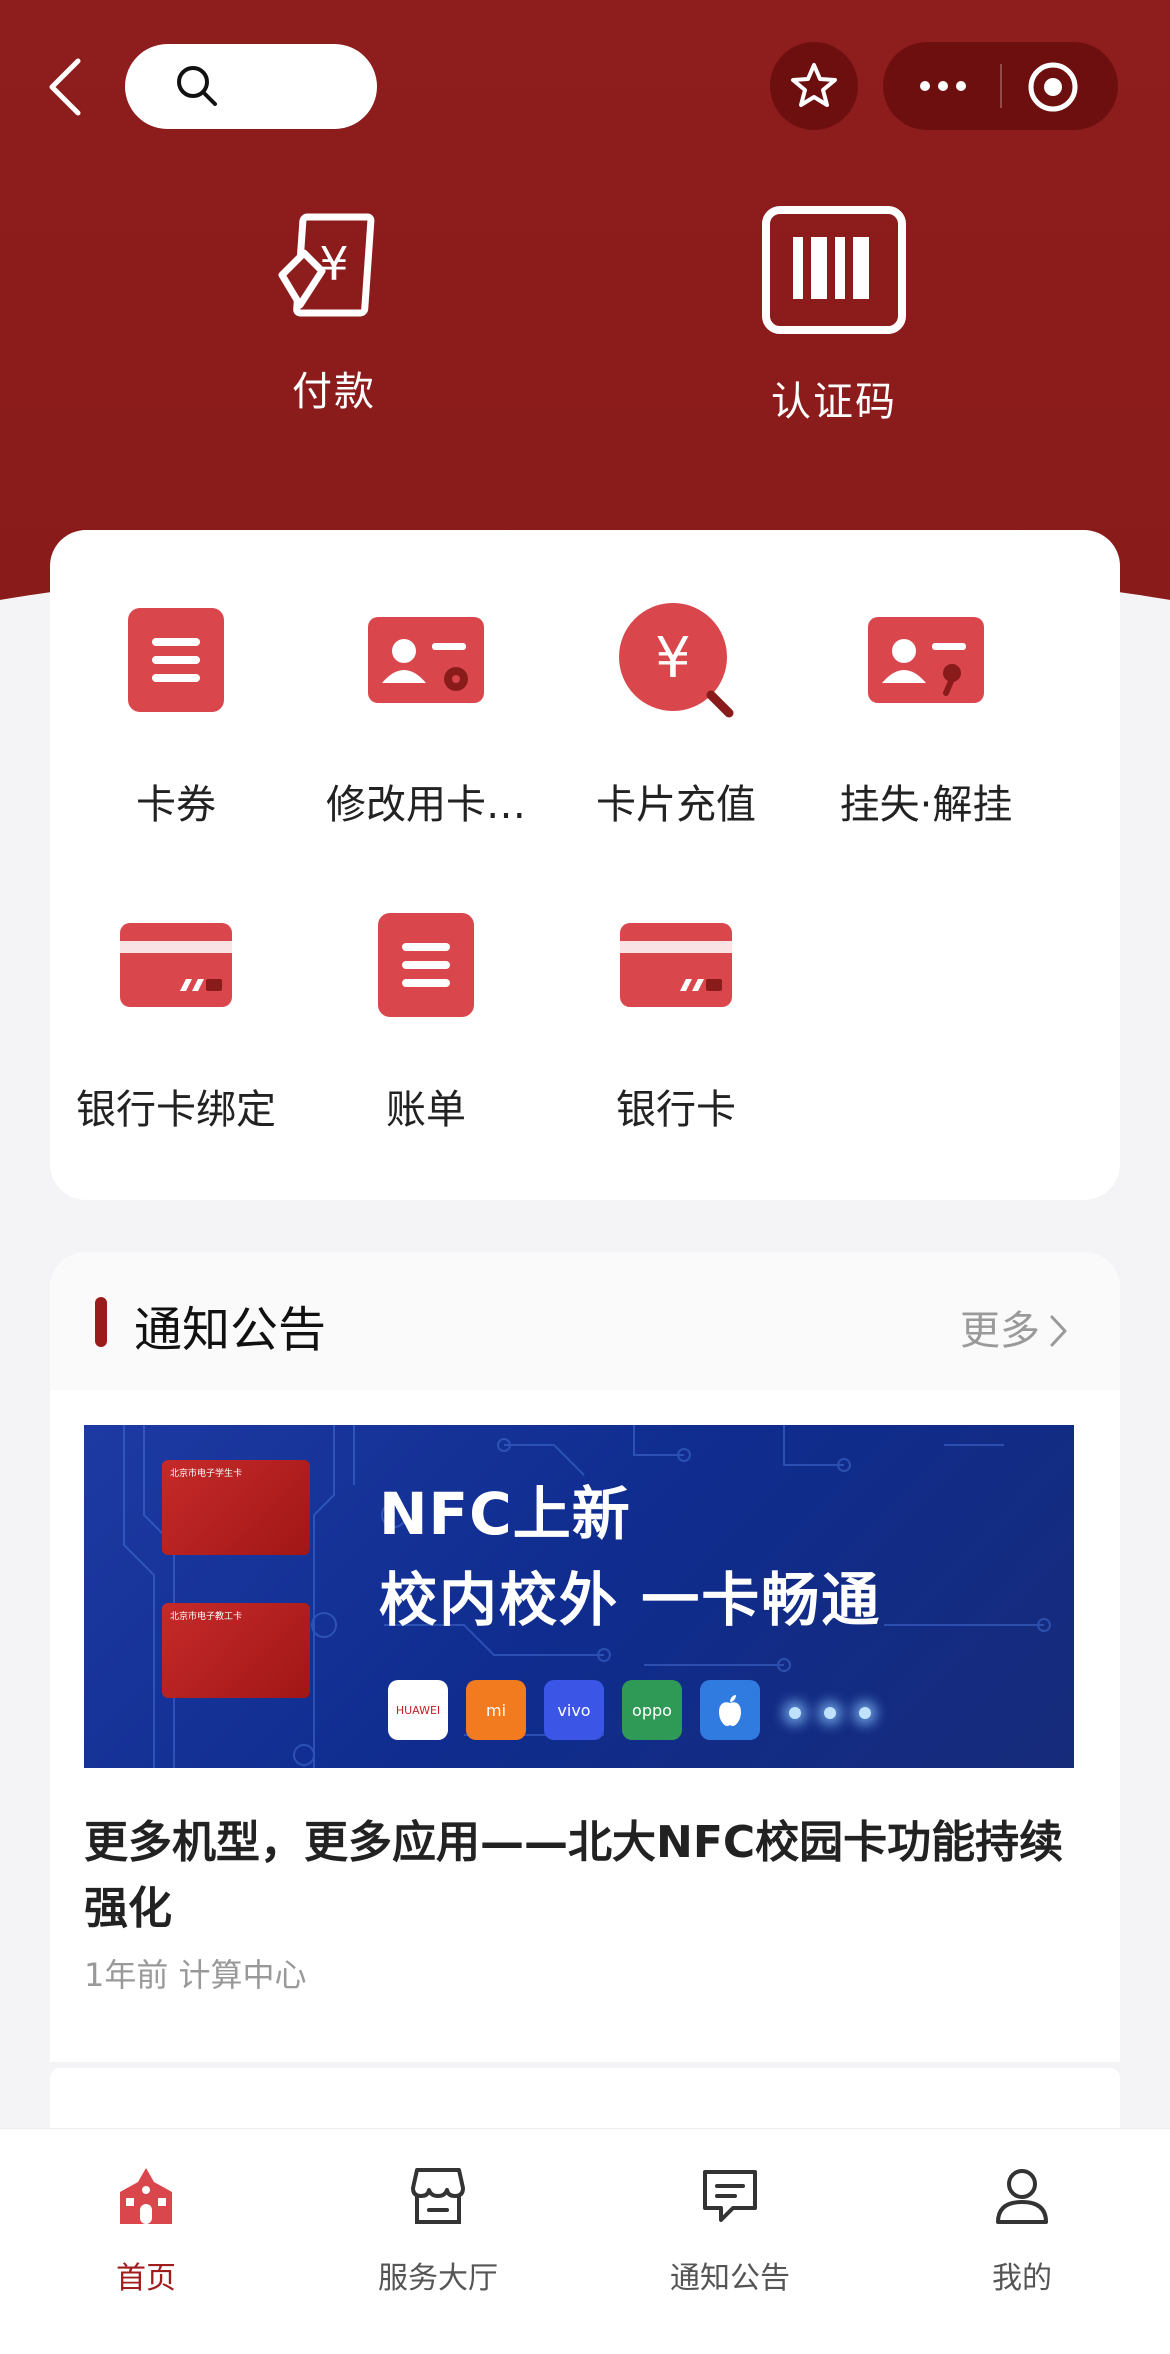 The width and height of the screenshot is (1170, 2354). I want to click on apple-logo, so click(730, 1710).